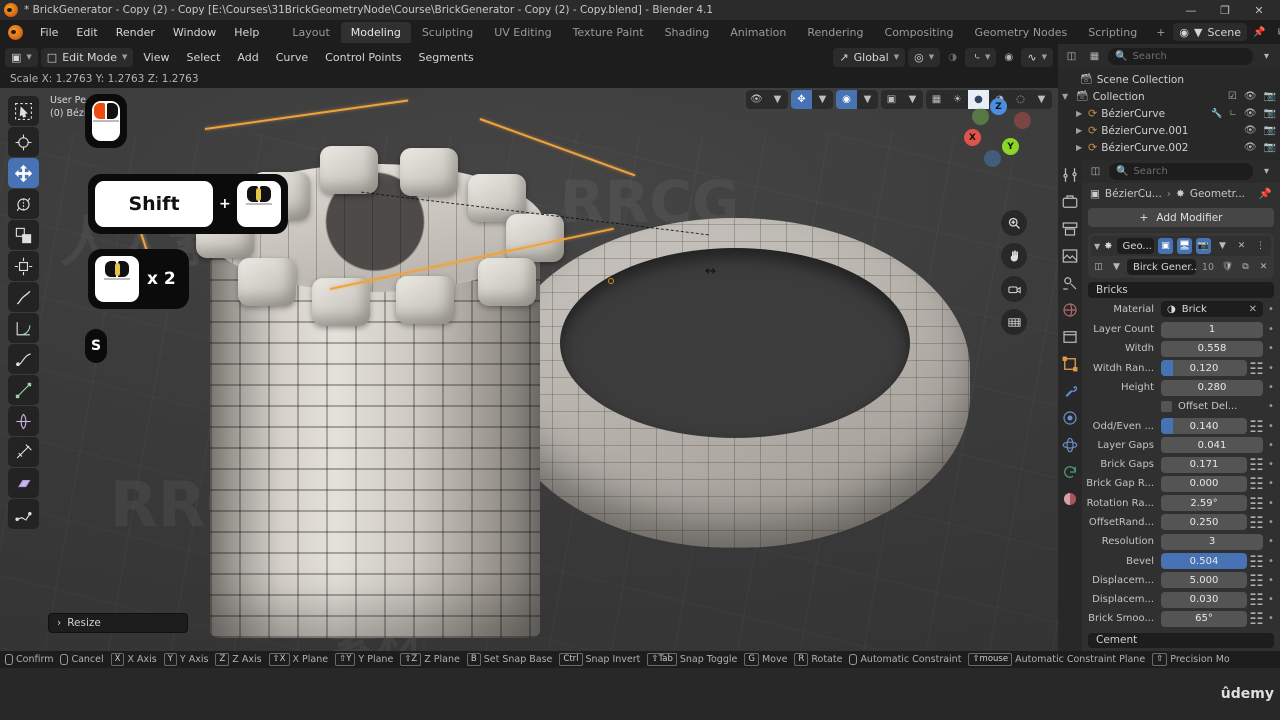  What do you see at coordinates (522, 32) in the screenshot?
I see `tab-uv-editing: UV Editing` at bounding box center [522, 32].